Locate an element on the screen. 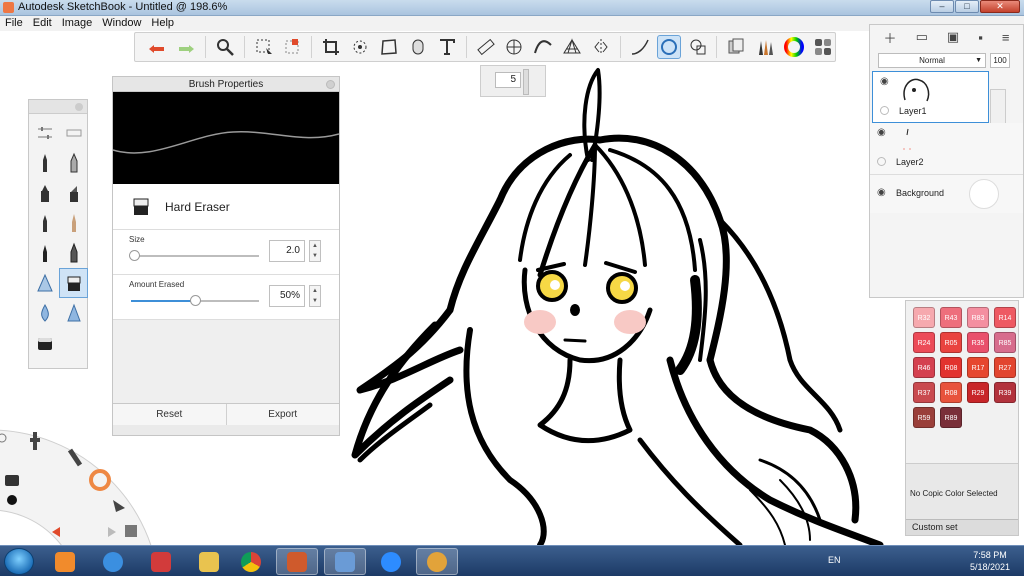  paint-app-button is located at coordinates (437, 561).